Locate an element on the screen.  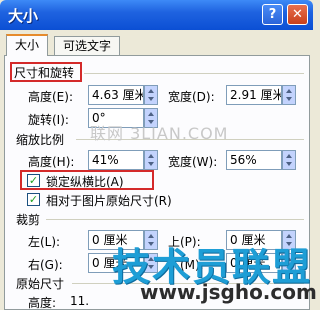
height-label: 高度(E): is located at coordinates (50, 97).